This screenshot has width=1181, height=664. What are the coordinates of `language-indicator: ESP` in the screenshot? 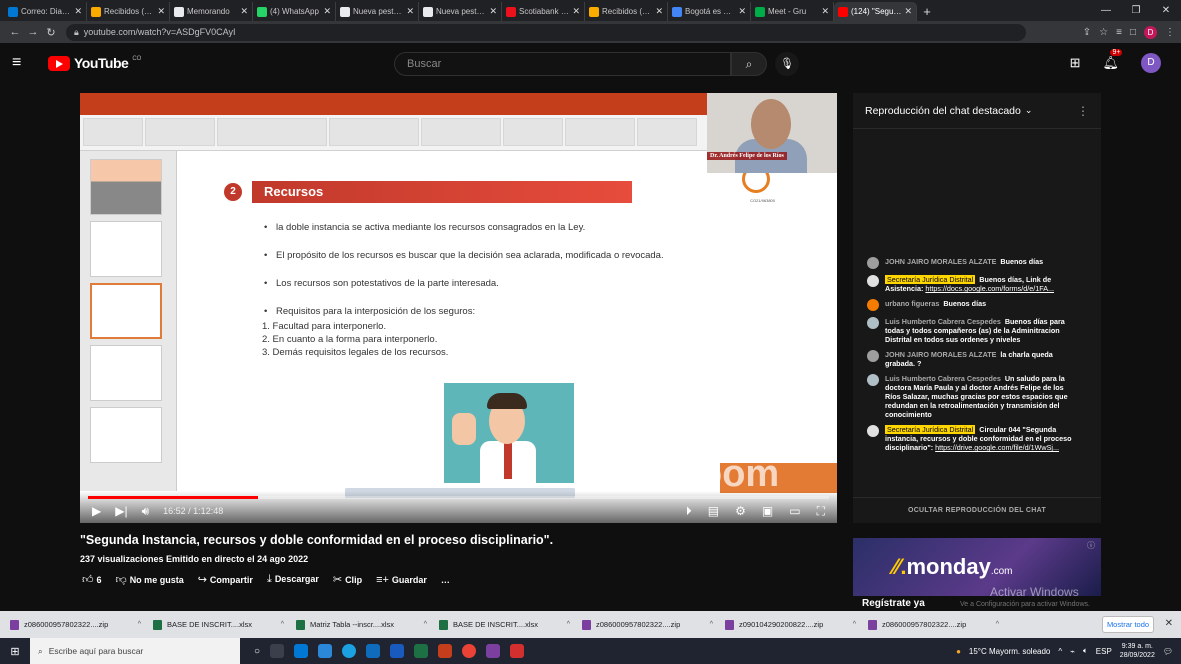 It's located at (1104, 651).